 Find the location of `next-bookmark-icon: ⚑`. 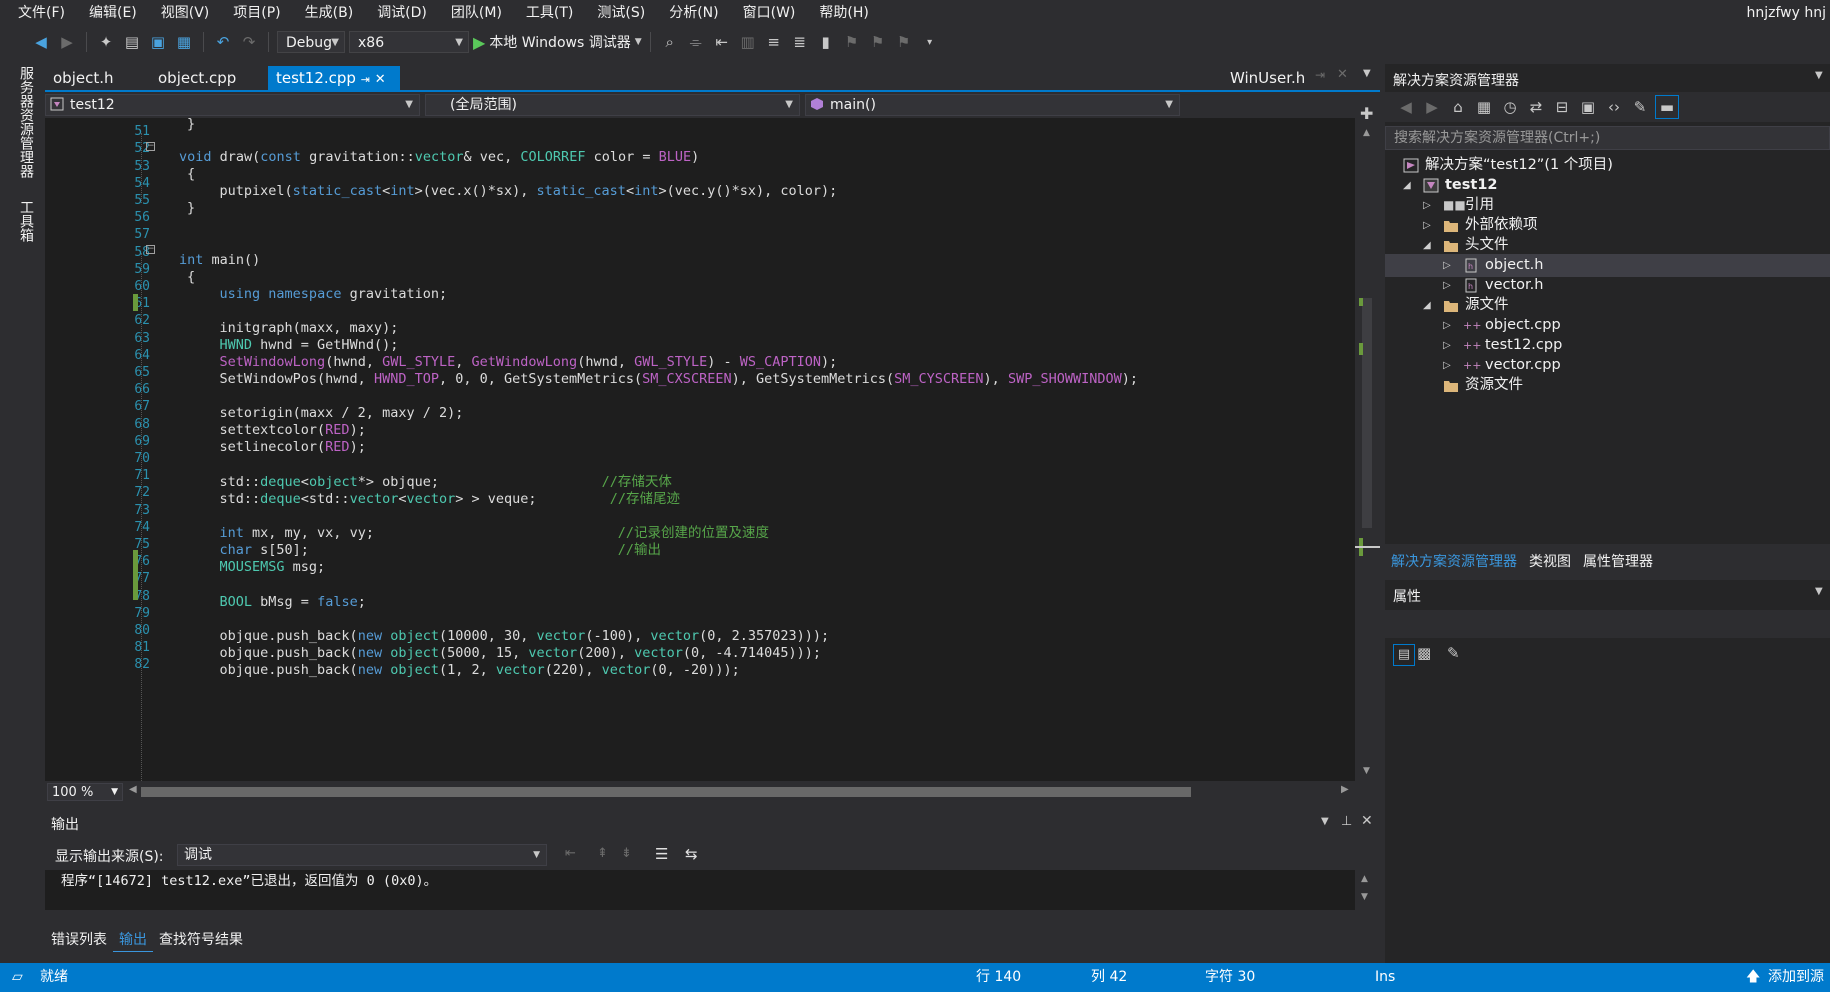

next-bookmark-icon: ⚑ is located at coordinates (878, 42).